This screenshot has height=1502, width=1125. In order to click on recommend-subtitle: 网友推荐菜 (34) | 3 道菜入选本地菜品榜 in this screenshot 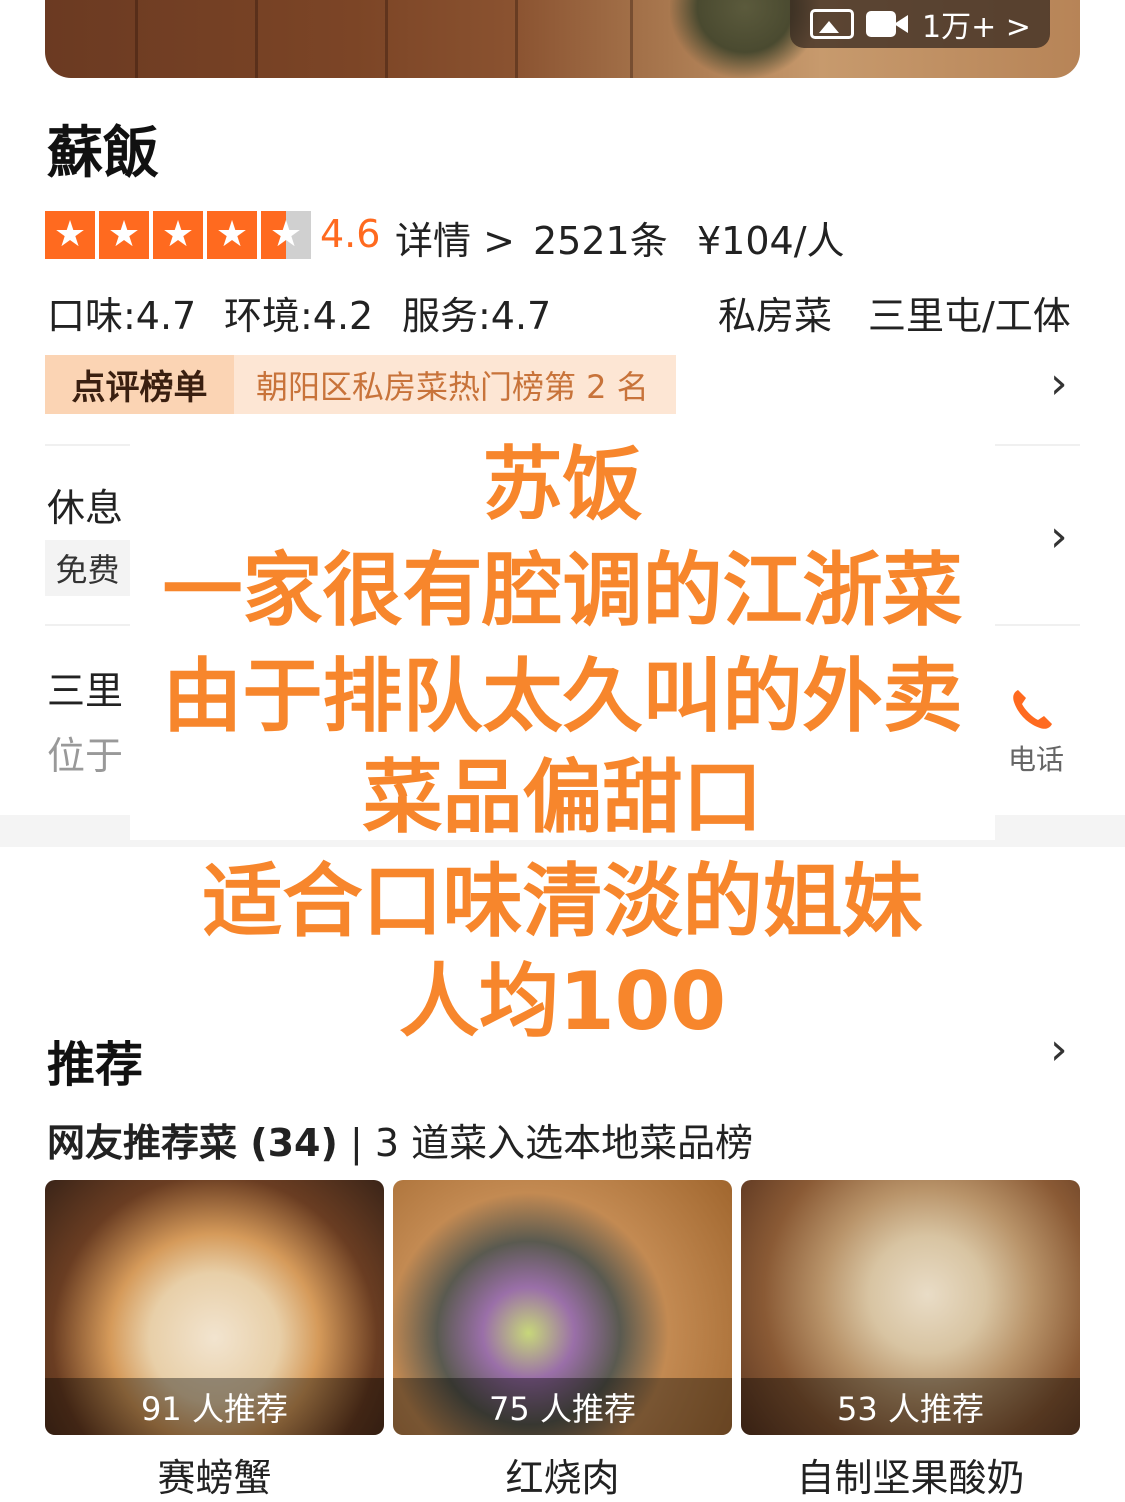, I will do `click(400, 1139)`.